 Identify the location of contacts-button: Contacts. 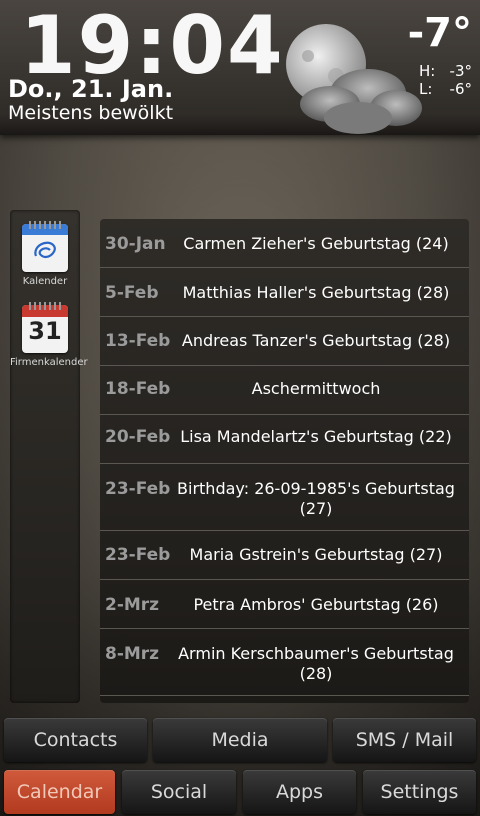
(75, 740).